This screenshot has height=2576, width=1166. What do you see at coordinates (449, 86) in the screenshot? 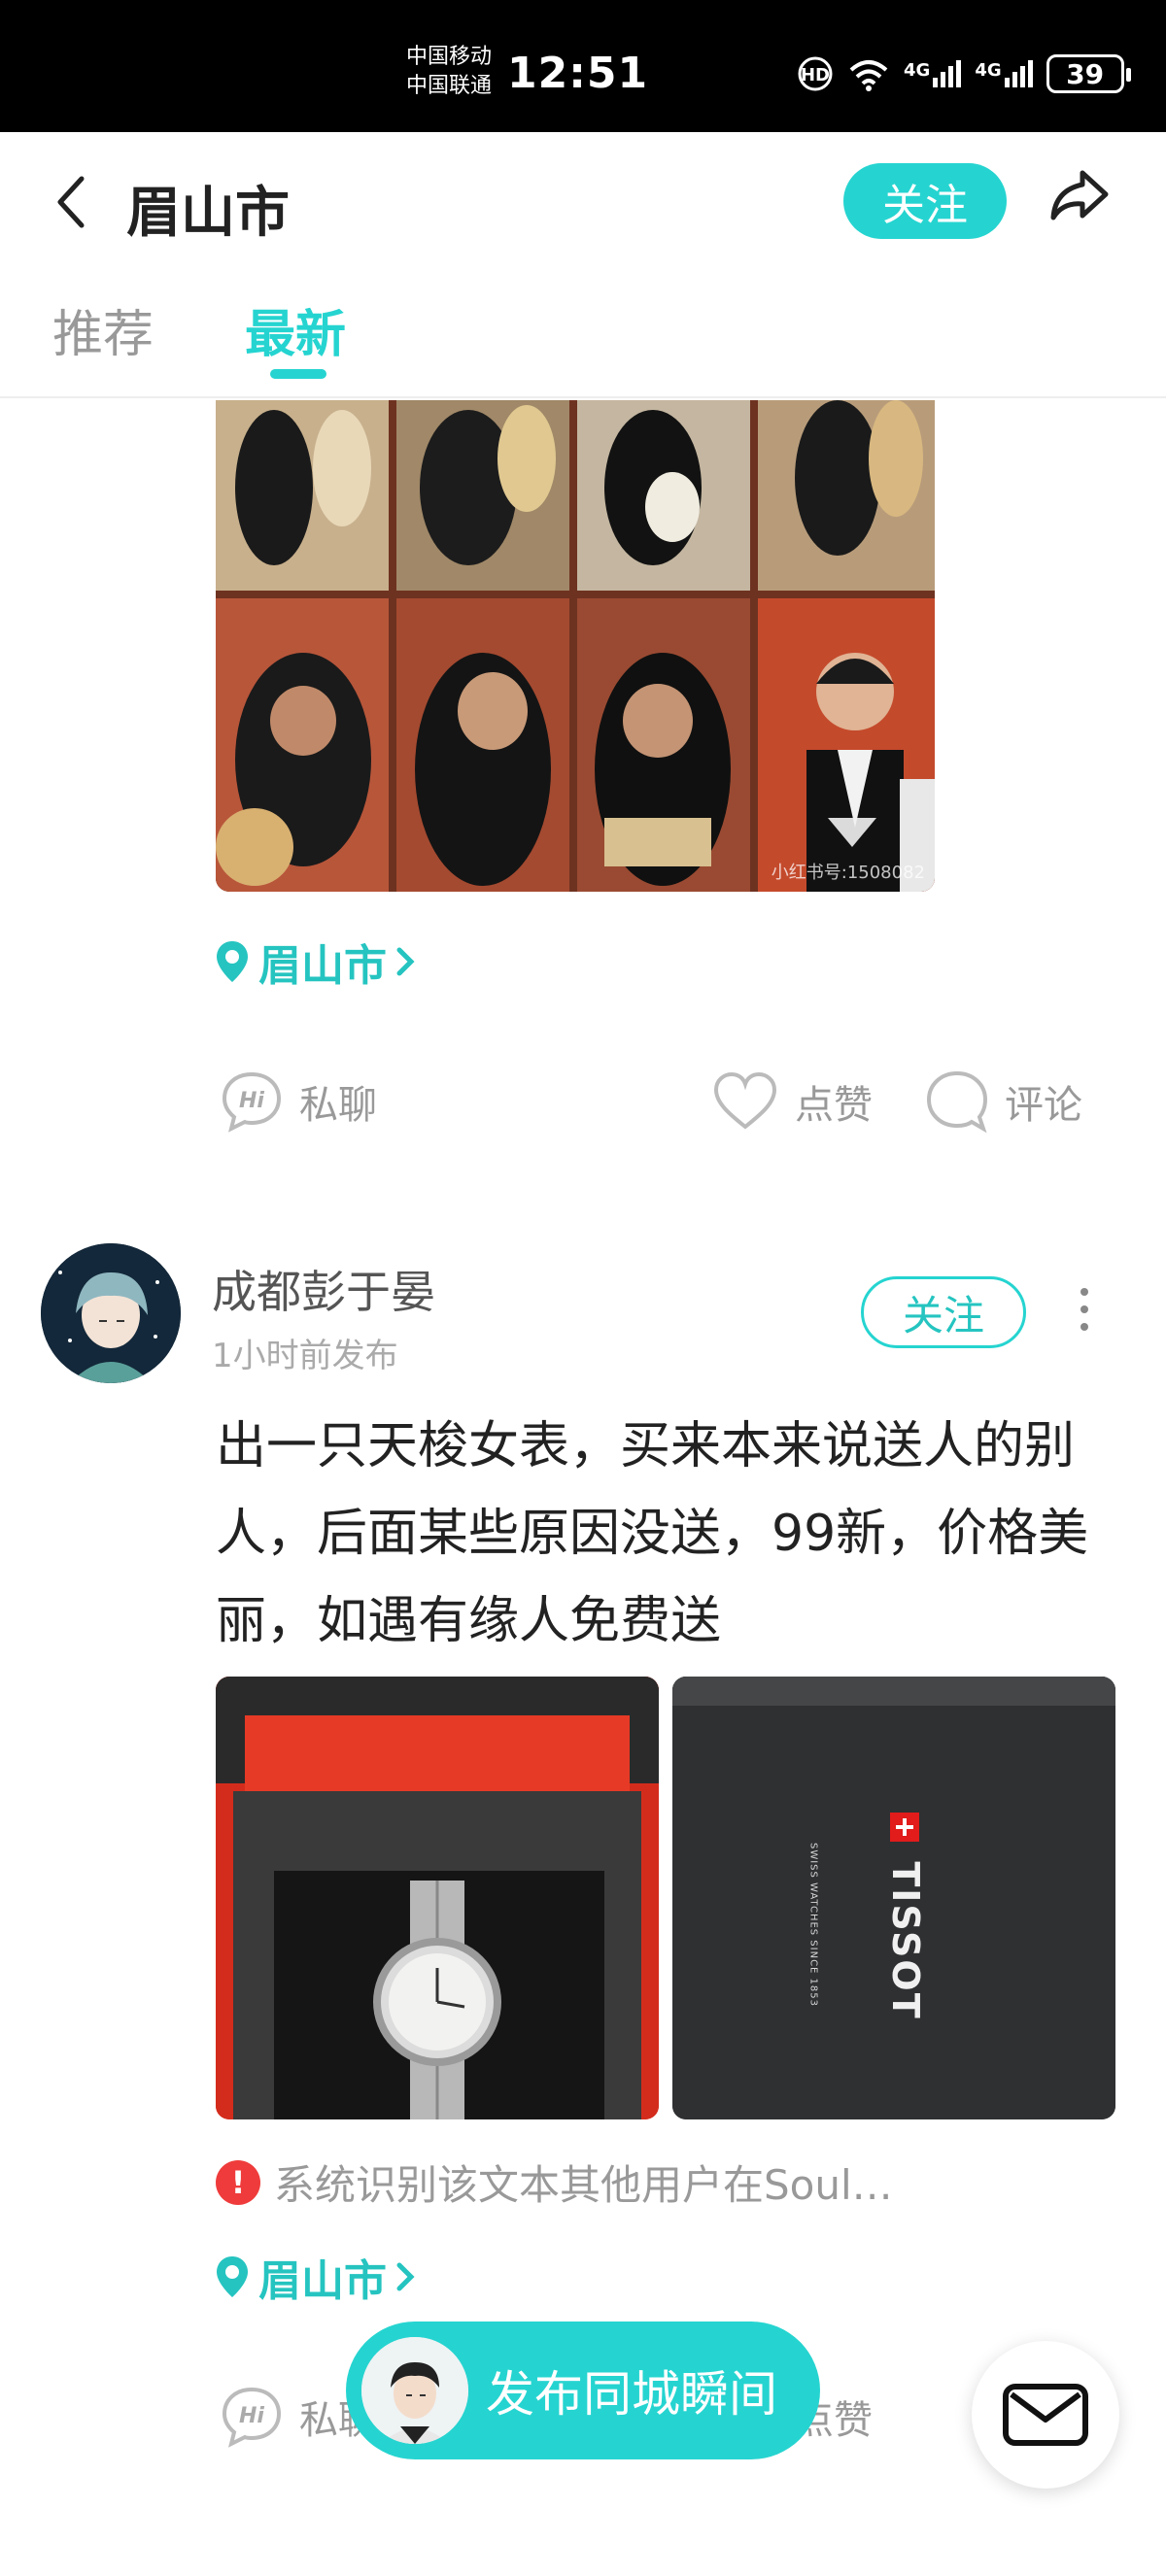
I see `carrier-2: 中国联通` at bounding box center [449, 86].